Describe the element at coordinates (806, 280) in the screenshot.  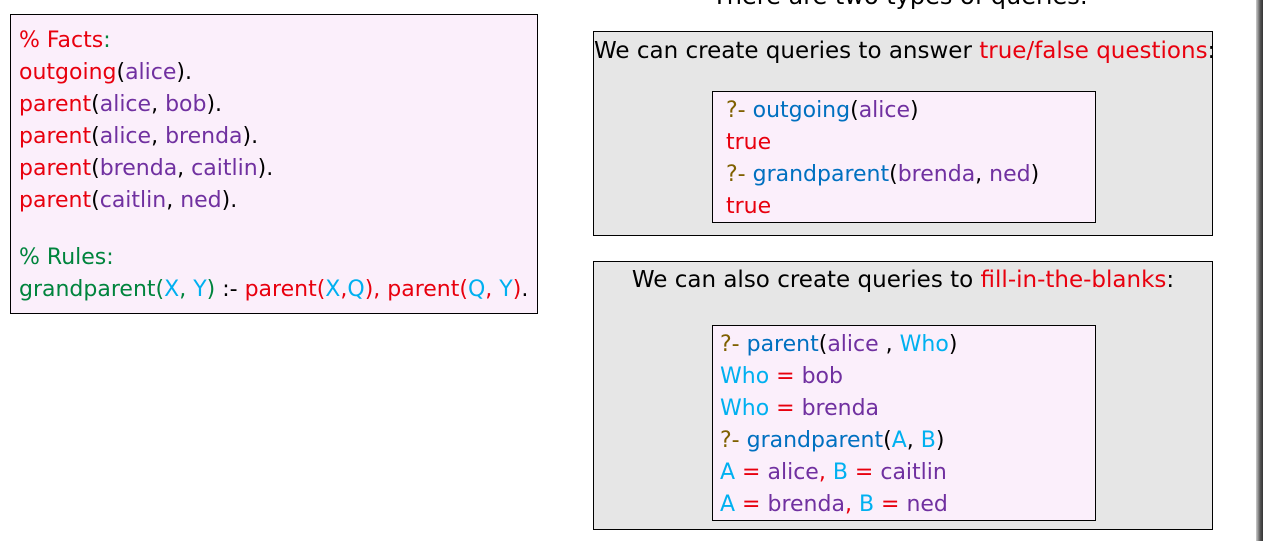
I see `panel-intro: We can also create queries to` at that location.